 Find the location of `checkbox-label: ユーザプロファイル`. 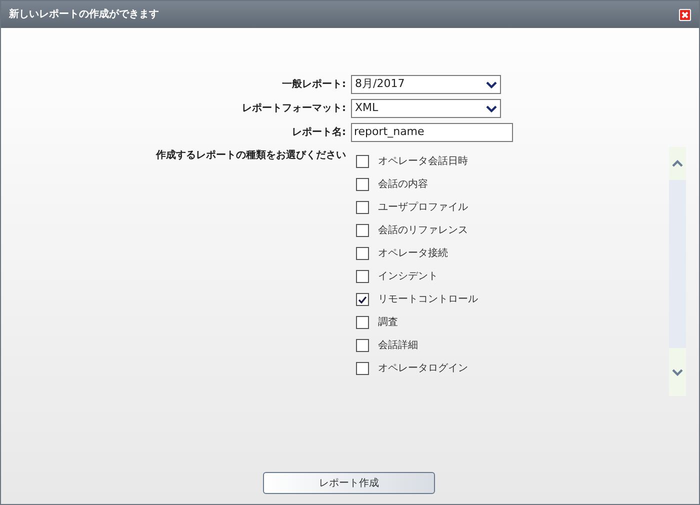

checkbox-label: ユーザプロファイル is located at coordinates (423, 207).